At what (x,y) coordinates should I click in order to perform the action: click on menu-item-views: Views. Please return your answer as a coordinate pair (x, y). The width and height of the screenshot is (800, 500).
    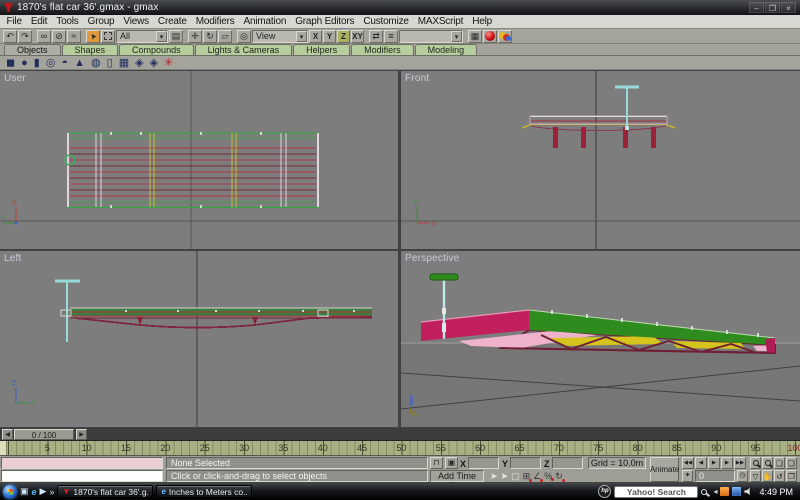
    Looking at the image, I should click on (136, 21).